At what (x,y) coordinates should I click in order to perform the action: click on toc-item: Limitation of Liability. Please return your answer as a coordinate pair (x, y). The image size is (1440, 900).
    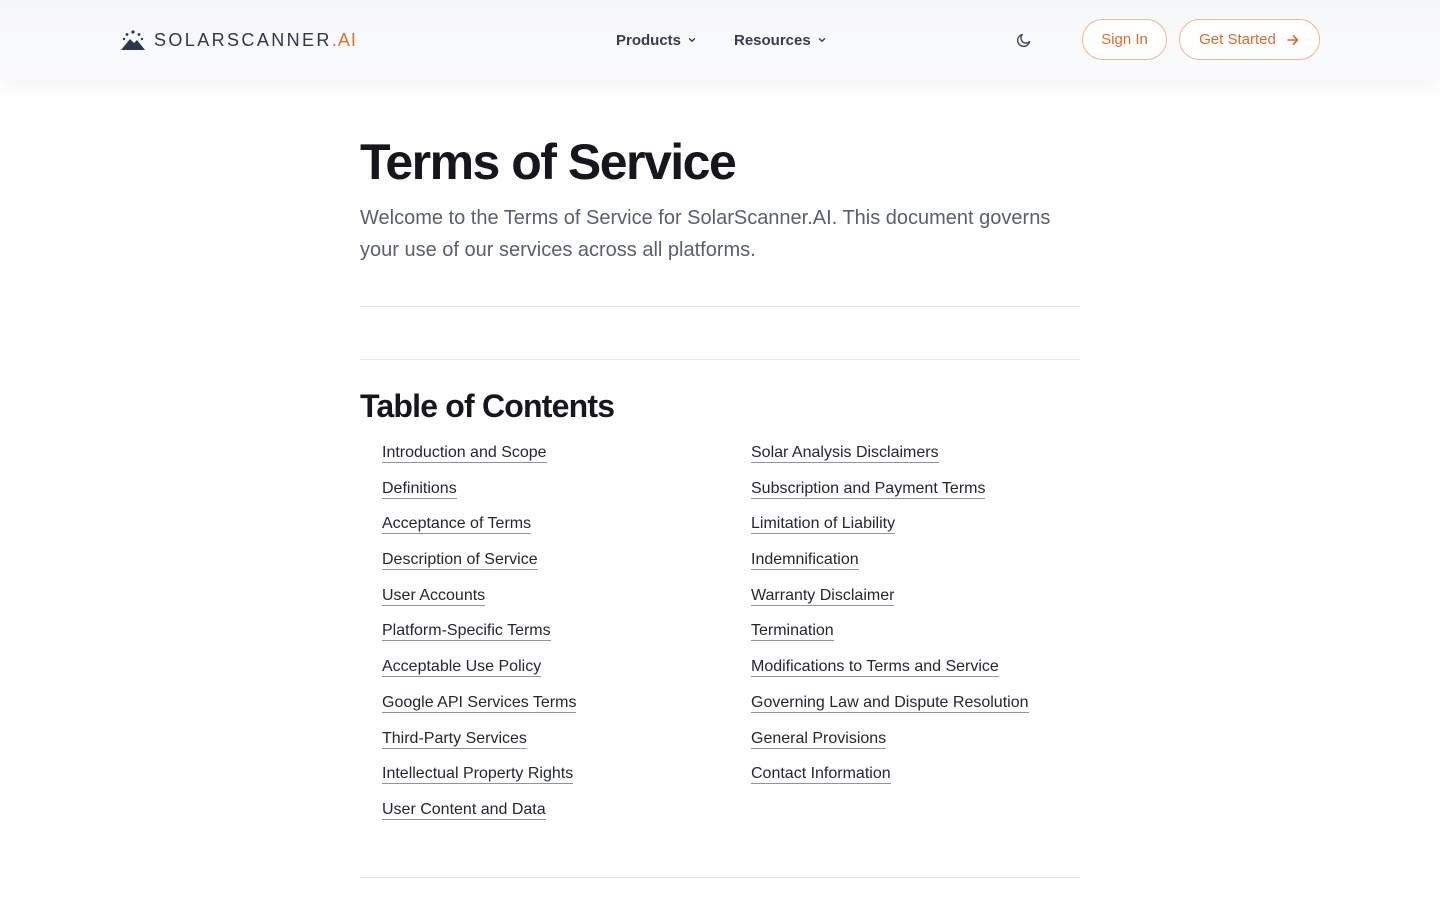
    Looking at the image, I should click on (890, 531).